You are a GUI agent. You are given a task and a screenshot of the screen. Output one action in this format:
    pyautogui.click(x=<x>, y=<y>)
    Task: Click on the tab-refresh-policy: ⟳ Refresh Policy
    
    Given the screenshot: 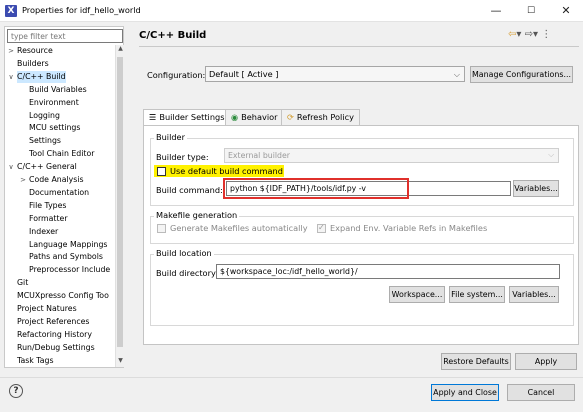 What is the action you would take?
    pyautogui.click(x=320, y=117)
    